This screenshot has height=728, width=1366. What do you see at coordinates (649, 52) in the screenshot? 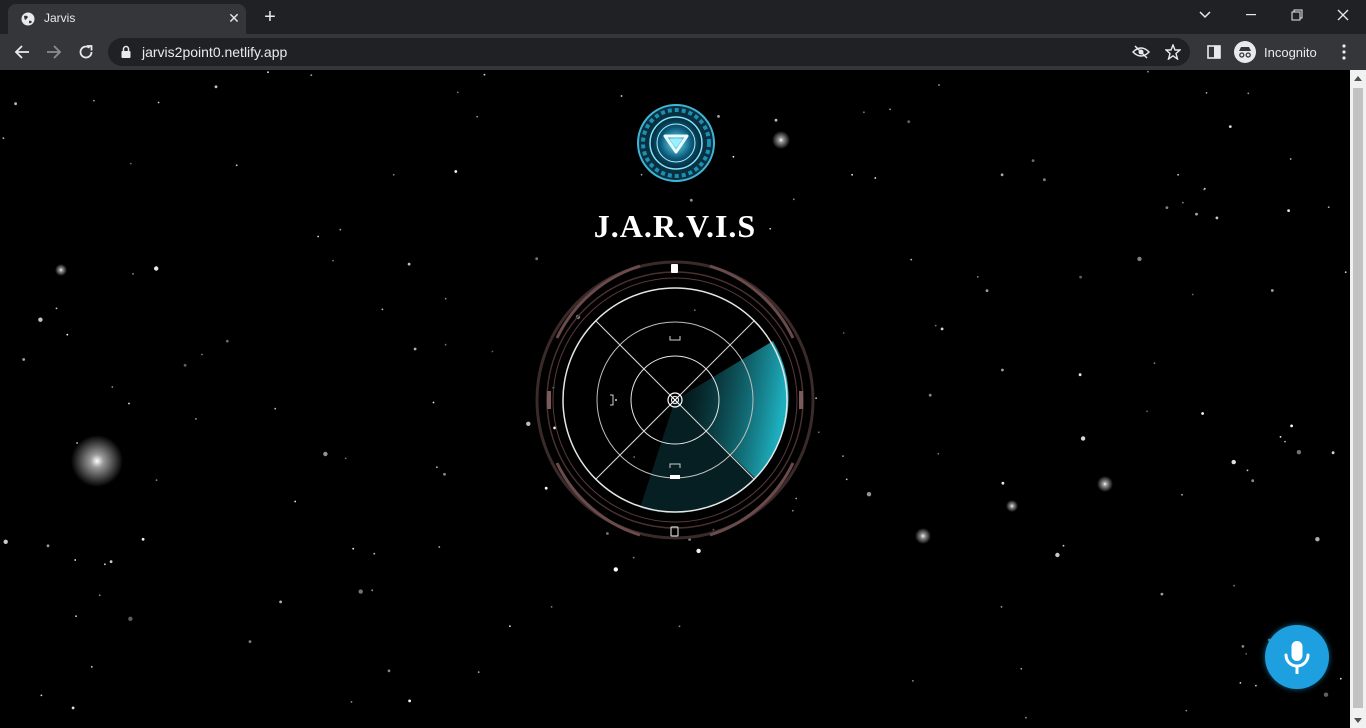
I see `address-bar: jarvis2point0.netlify.app` at bounding box center [649, 52].